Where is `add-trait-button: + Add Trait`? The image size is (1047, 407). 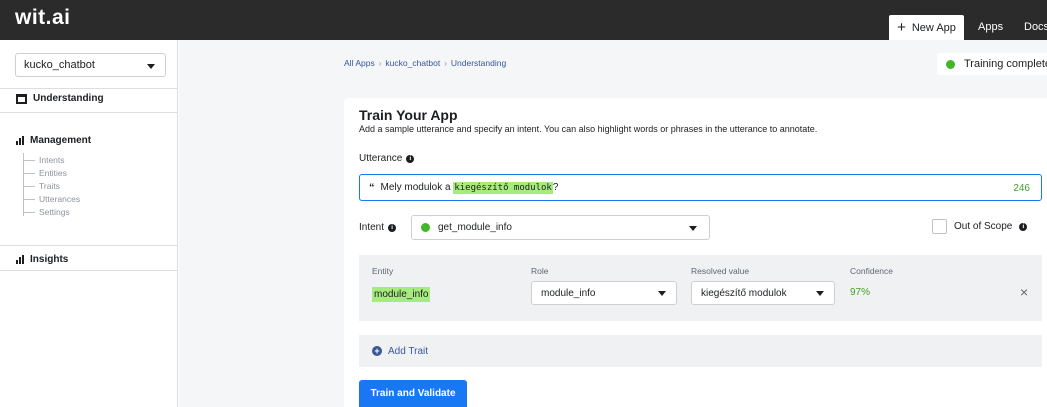 add-trait-button: + Add Trait is located at coordinates (700, 351).